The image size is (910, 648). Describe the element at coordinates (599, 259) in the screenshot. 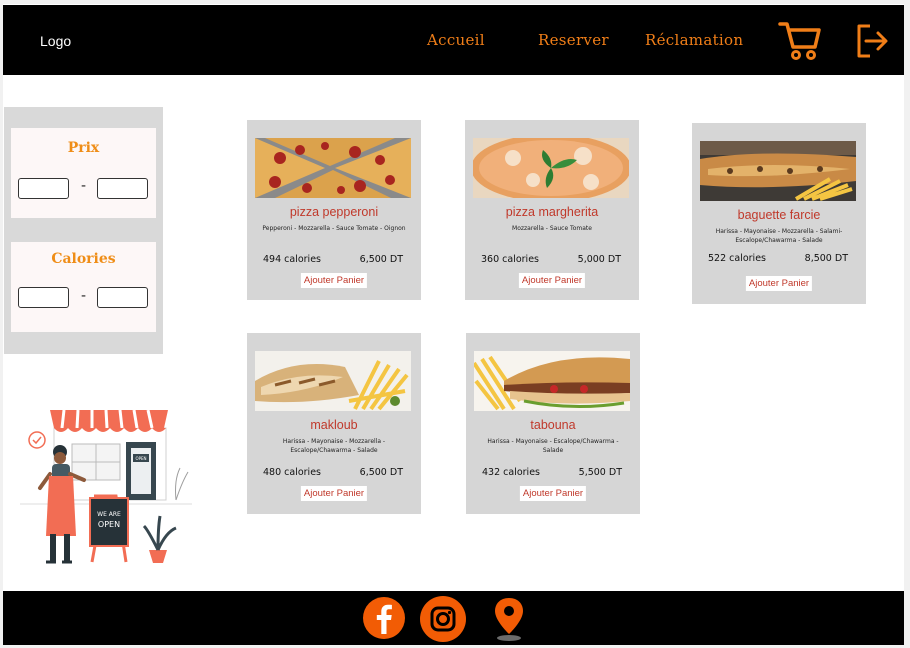

I see `product-price: 5,000 DT` at that location.